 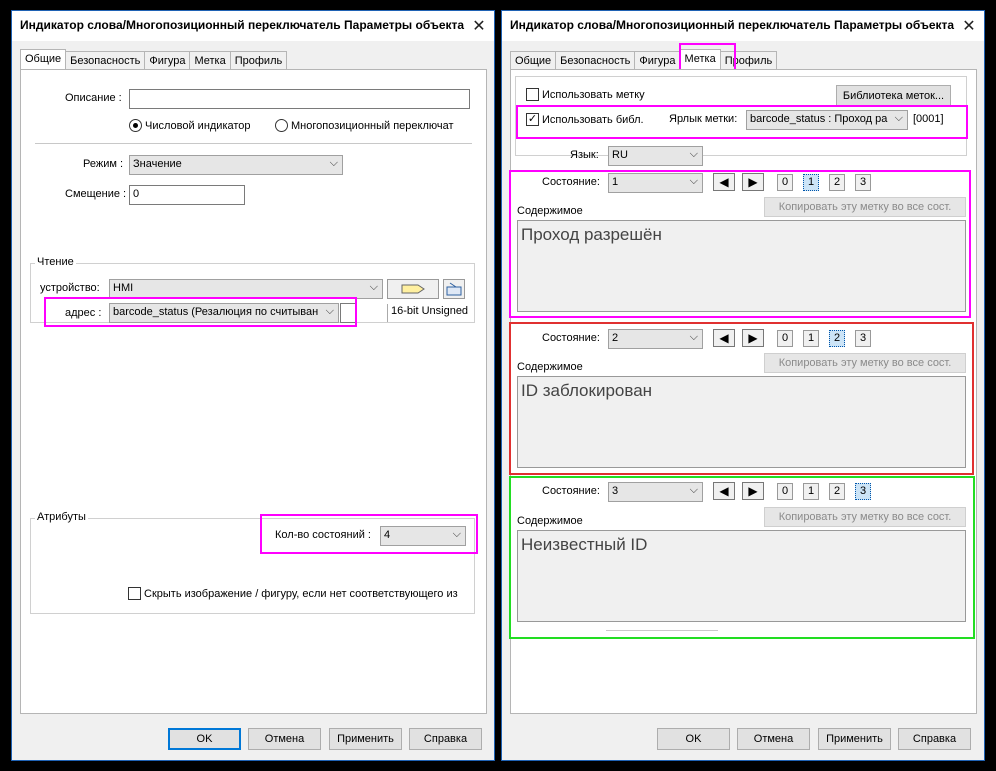 I want to click on language-label: Язык:, so click(x=584, y=155).